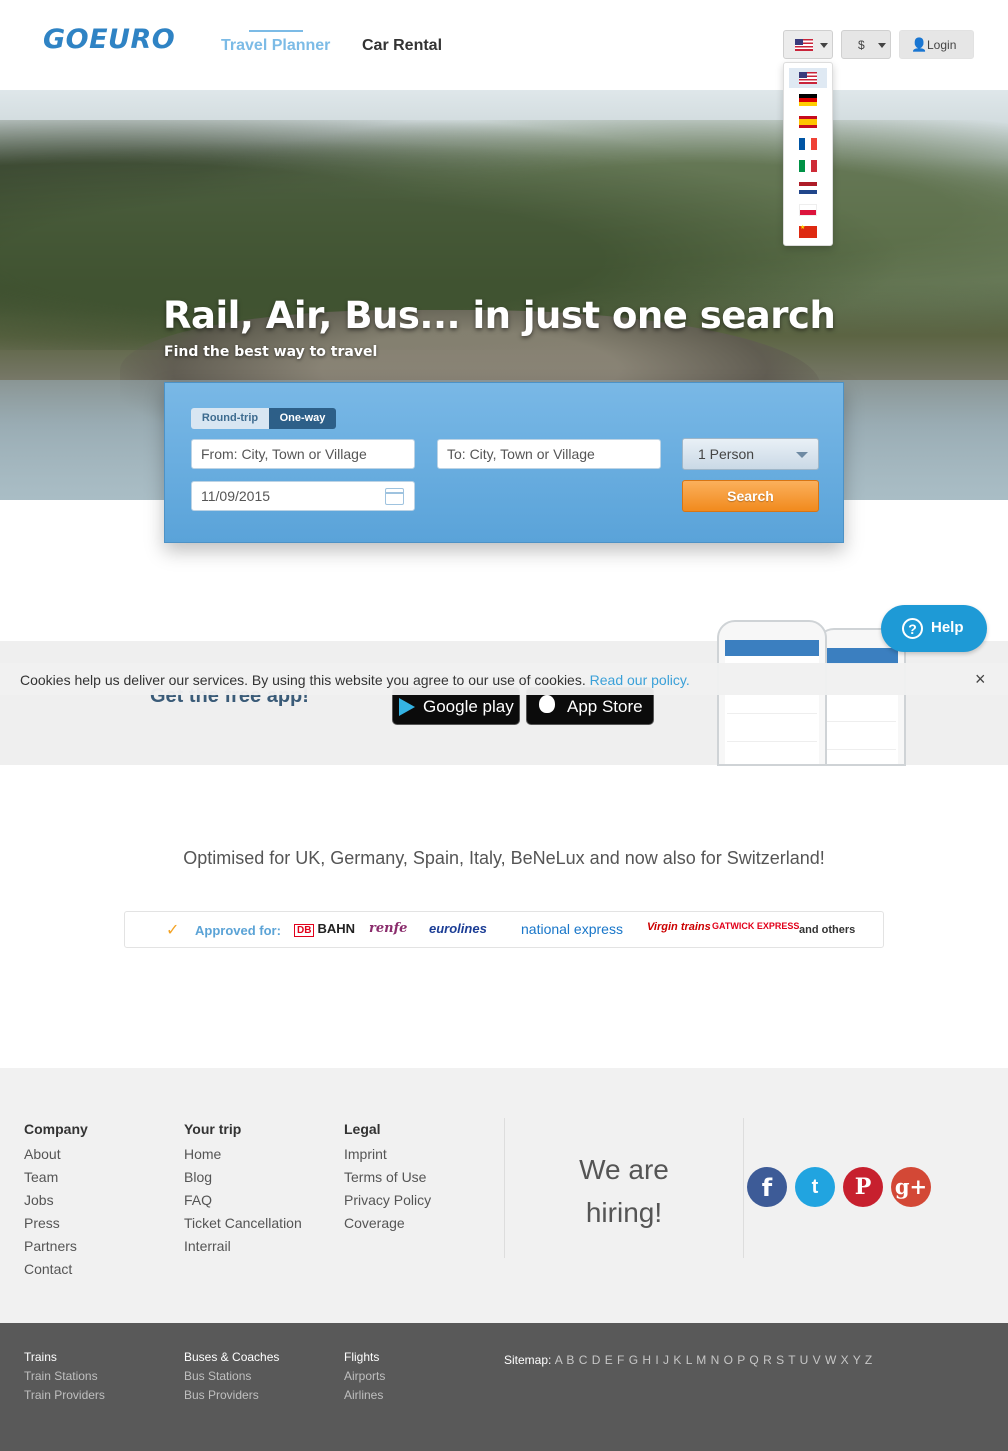 This screenshot has height=1451, width=1008. I want to click on footer-link-jobs: Jobs, so click(56, 1200).